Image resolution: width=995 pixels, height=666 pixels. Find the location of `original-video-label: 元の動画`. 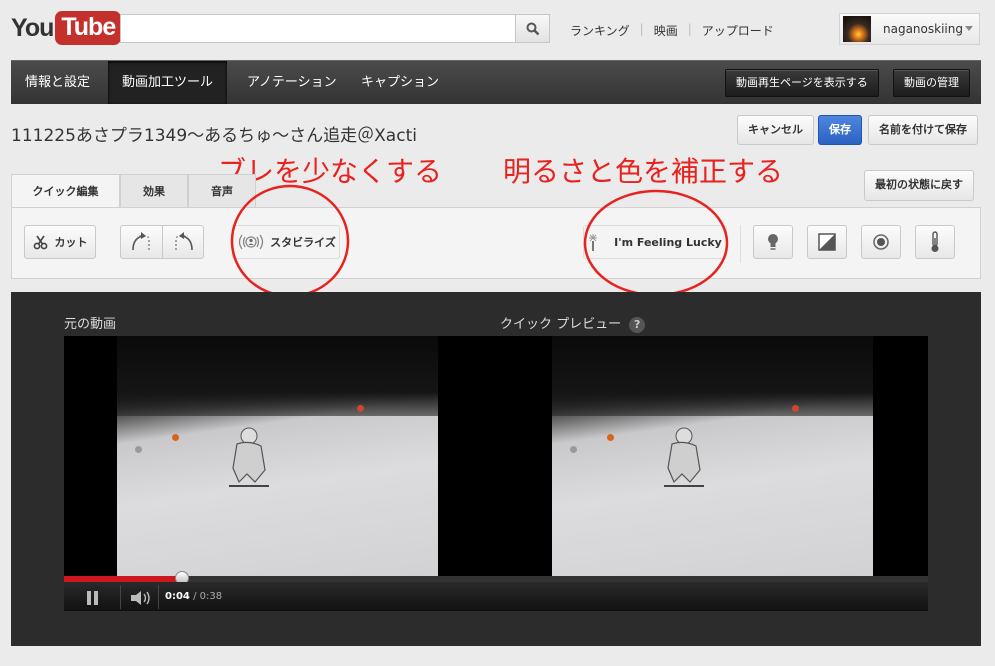

original-video-label: 元の動画 is located at coordinates (90, 324).